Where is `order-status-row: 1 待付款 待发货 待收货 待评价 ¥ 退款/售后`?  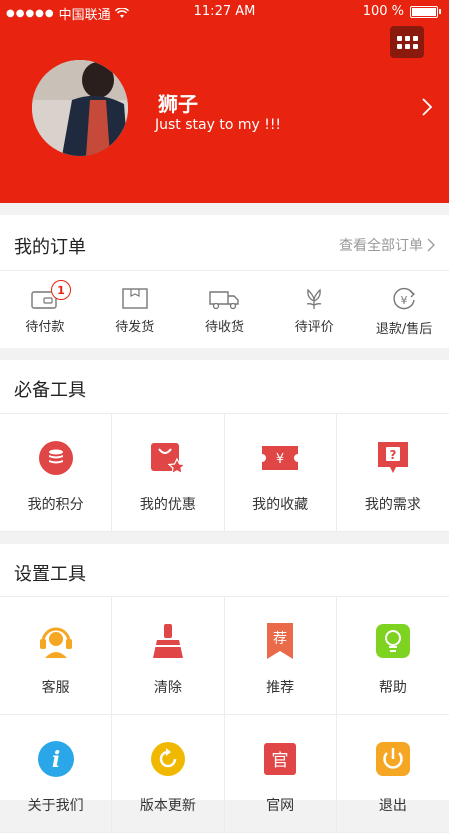
order-status-row: 1 待付款 待发货 待收货 待评价 ¥ 退款/售后 is located at coordinates (224, 313).